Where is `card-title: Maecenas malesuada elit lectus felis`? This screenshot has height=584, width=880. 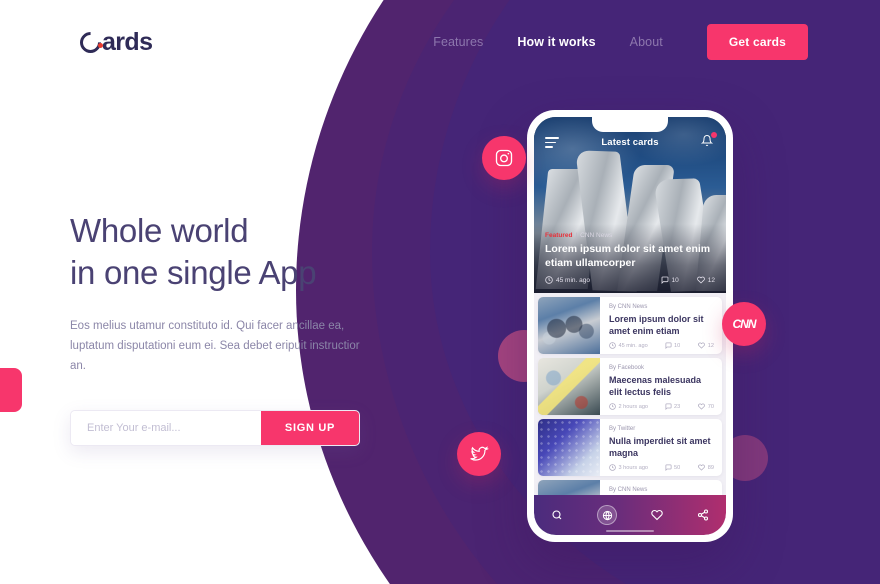 card-title: Maecenas malesuada elit lectus felis is located at coordinates (655, 386).